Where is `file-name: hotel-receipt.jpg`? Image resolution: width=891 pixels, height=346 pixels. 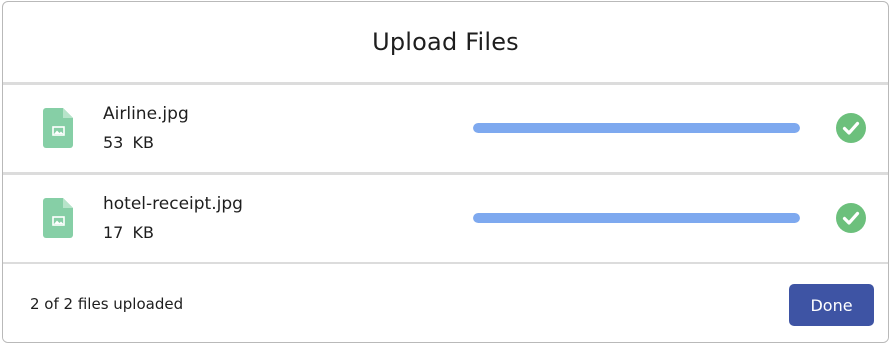
file-name: hotel-receipt.jpg is located at coordinates (173, 204).